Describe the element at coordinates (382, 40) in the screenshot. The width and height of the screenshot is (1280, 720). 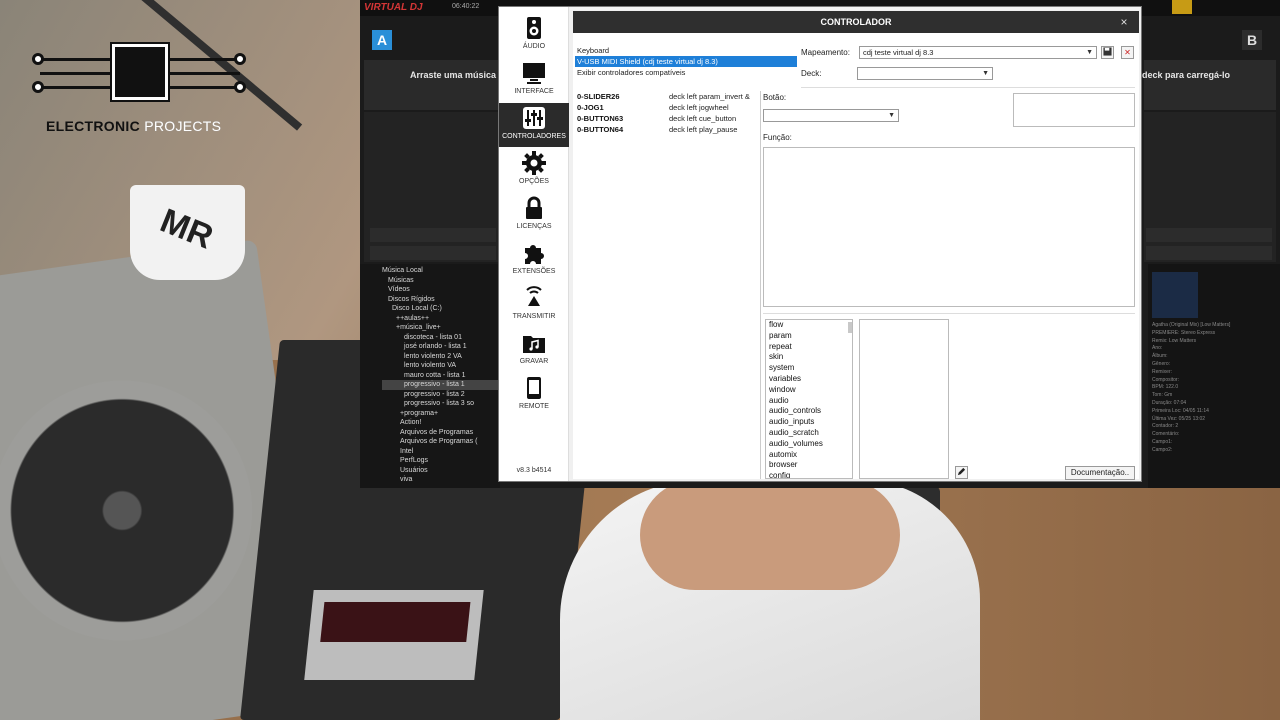
I see `deck-a-label: A` at that location.